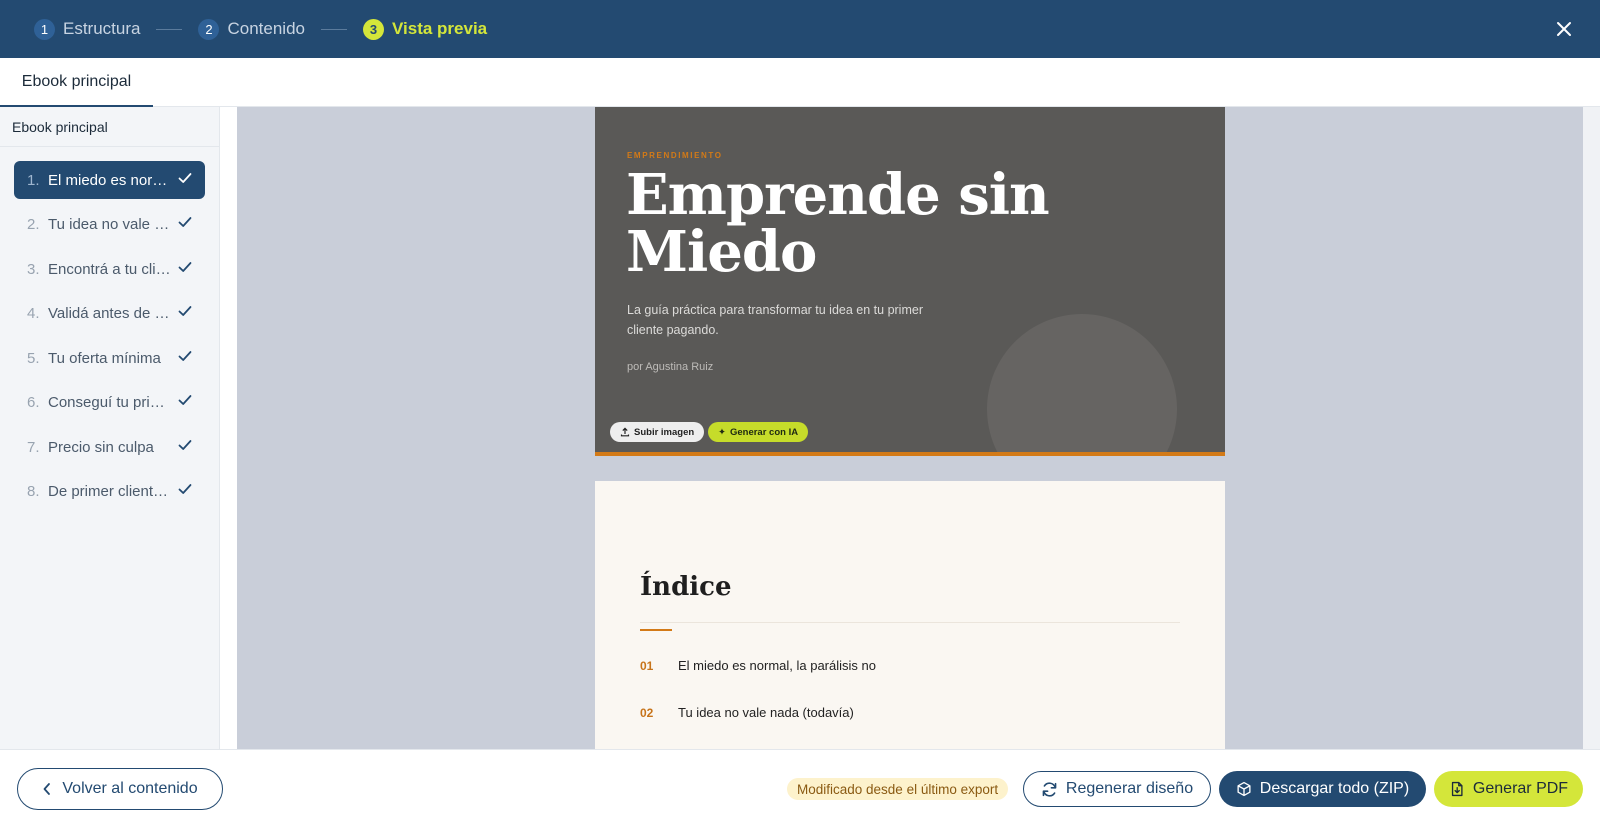  I want to click on chapter-number: 6., so click(33, 402).